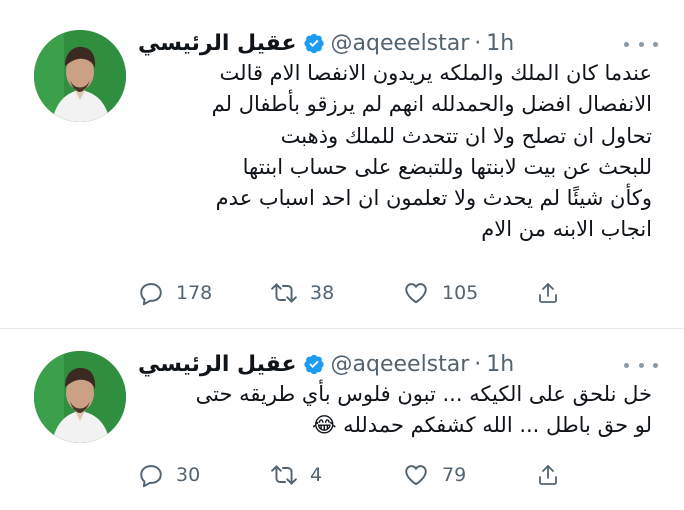 The width and height of the screenshot is (684, 510). I want to click on like-count: 79, so click(454, 475).